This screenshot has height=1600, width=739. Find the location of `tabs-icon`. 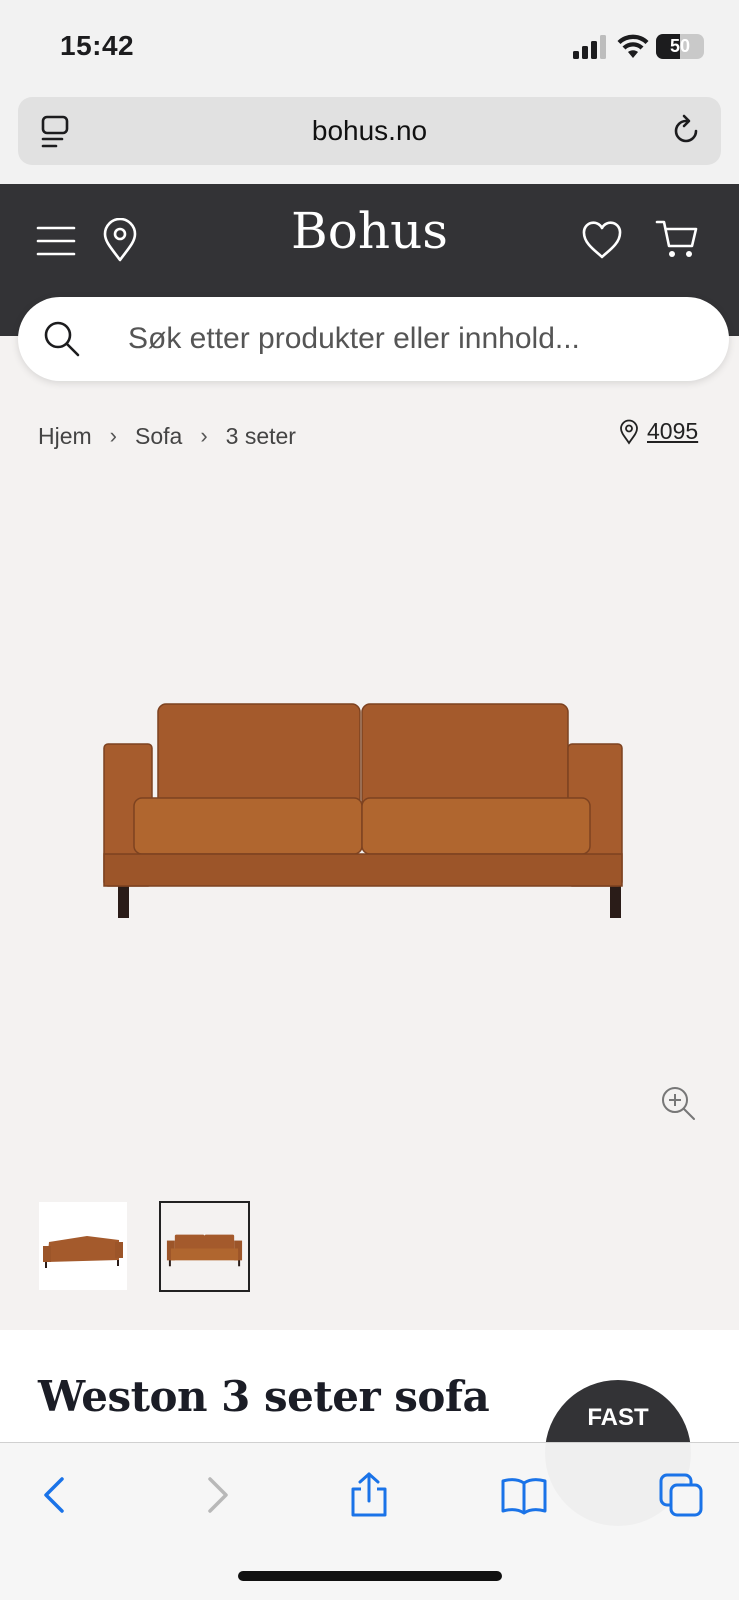

tabs-icon is located at coordinates (681, 1495).